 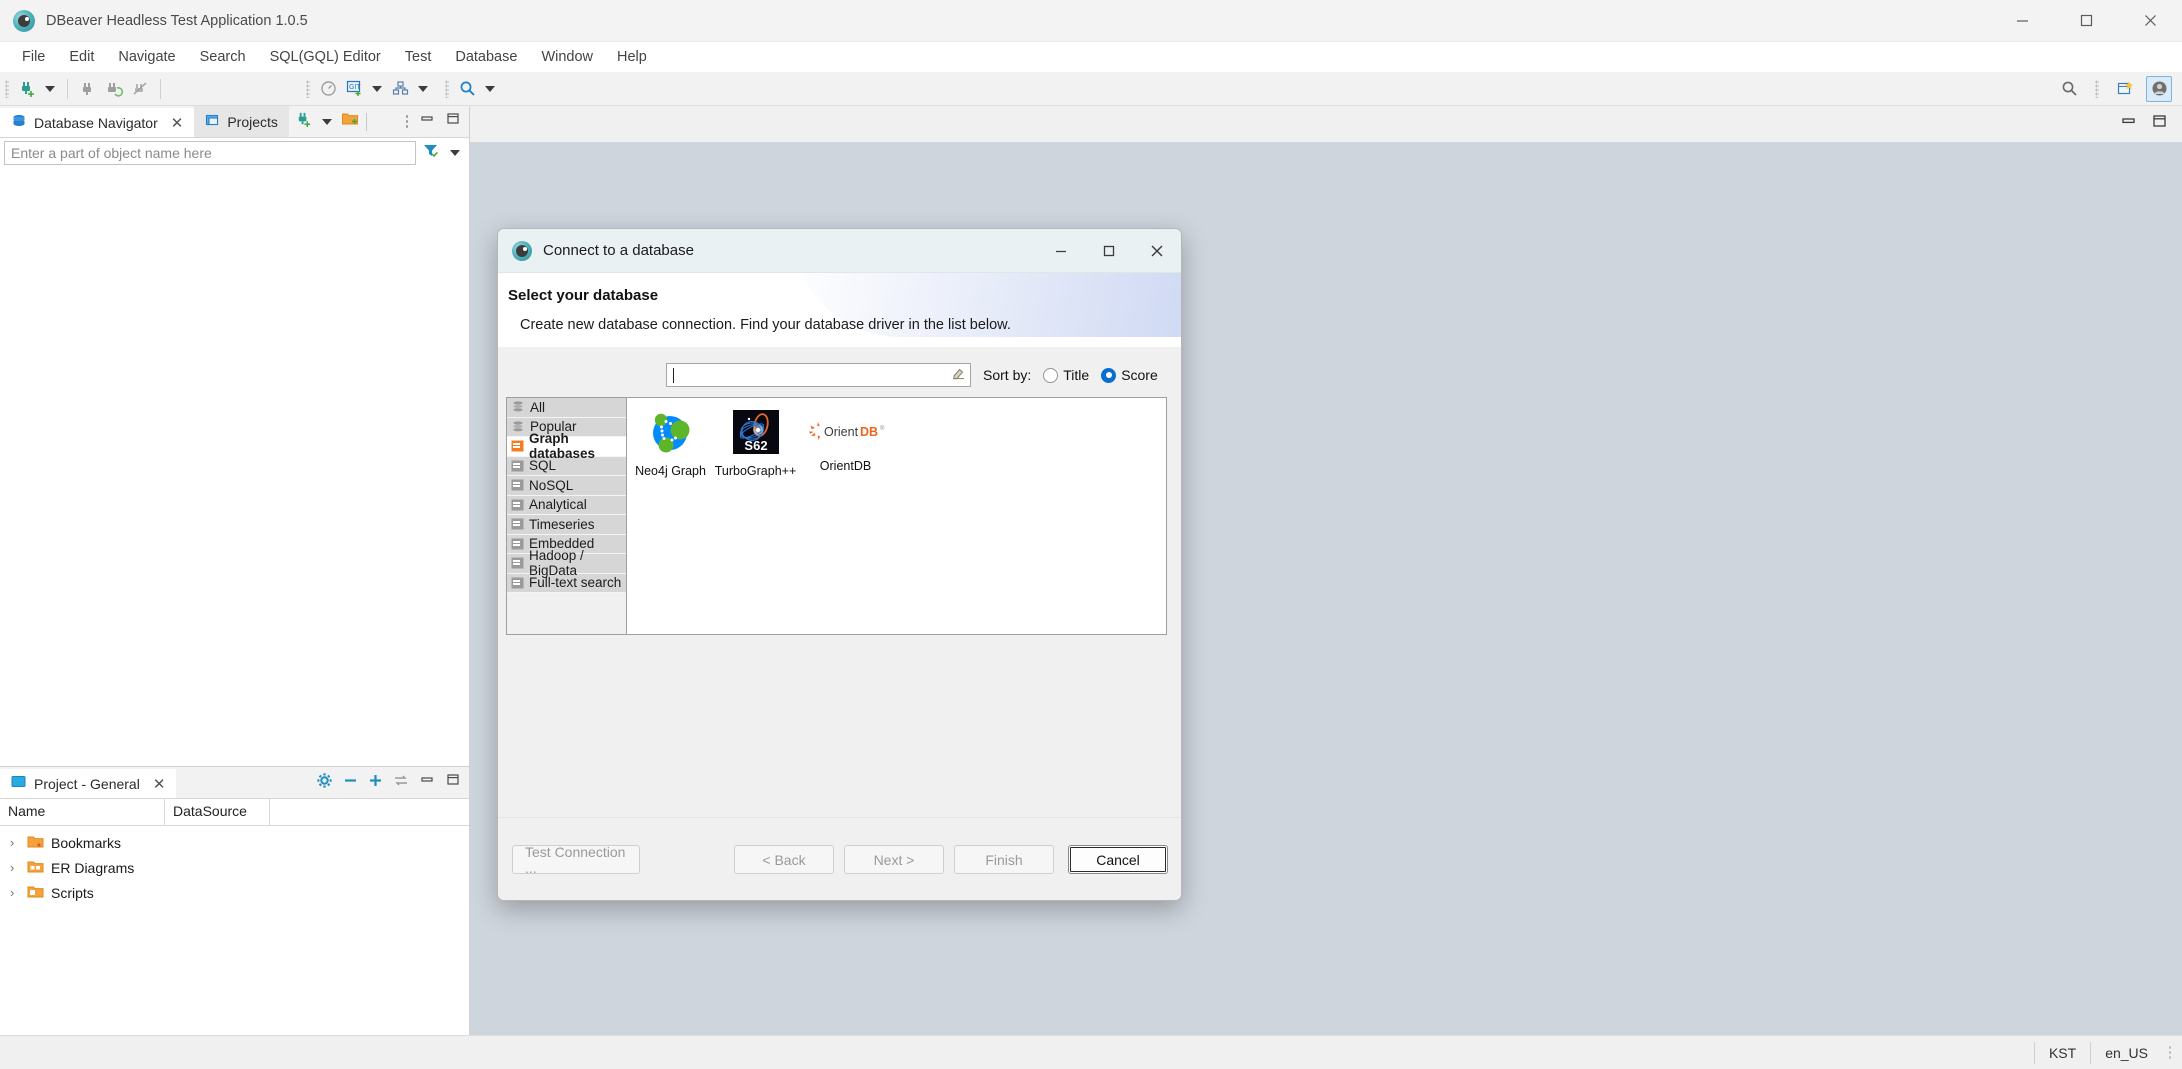 I want to click on menu-test: Test, so click(x=418, y=57).